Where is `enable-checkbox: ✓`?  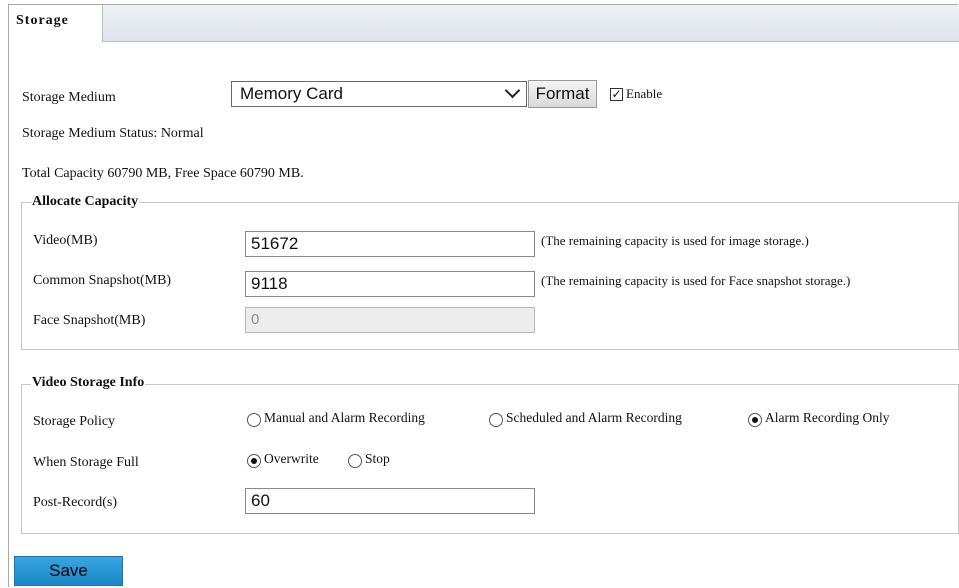
enable-checkbox: ✓ is located at coordinates (616, 94).